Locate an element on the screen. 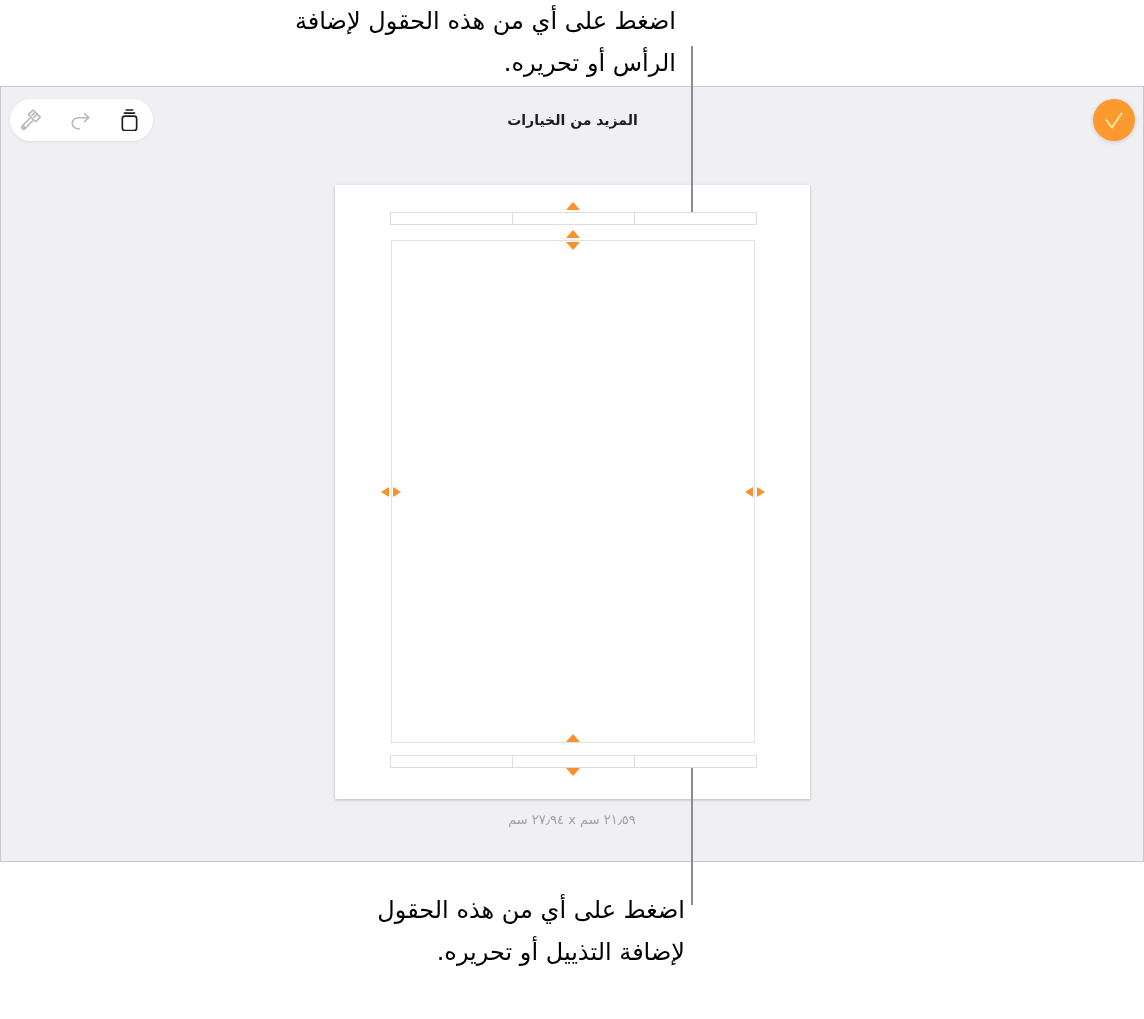 The image size is (1144, 1019). callout-text: اضغط على أي من هذه الحقول لإضافة الرأس أو تحريره. is located at coordinates (484, 41).